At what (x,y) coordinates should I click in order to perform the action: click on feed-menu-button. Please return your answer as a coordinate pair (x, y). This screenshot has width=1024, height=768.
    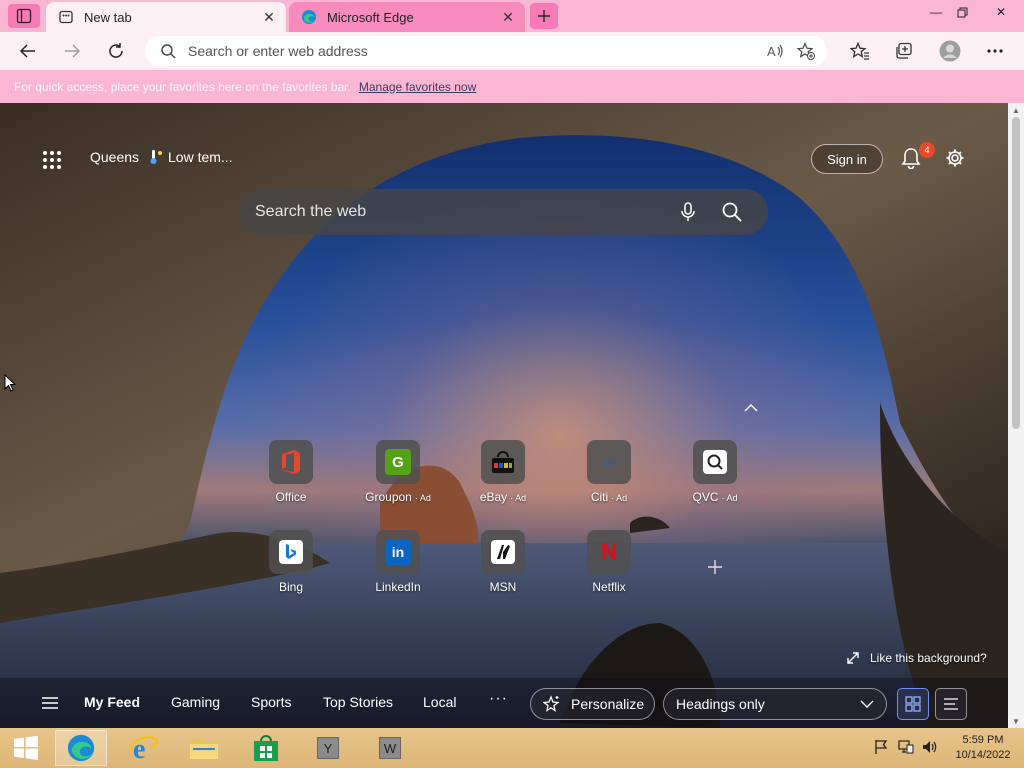
    Looking at the image, I should click on (50, 703).